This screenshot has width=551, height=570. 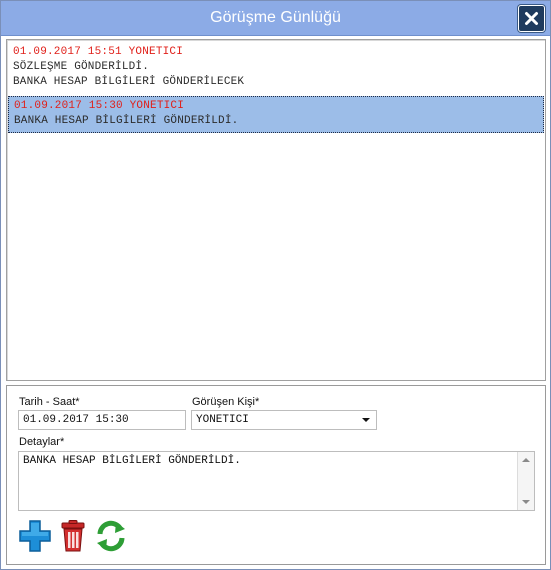 I want to click on refresh-button, so click(x=111, y=536).